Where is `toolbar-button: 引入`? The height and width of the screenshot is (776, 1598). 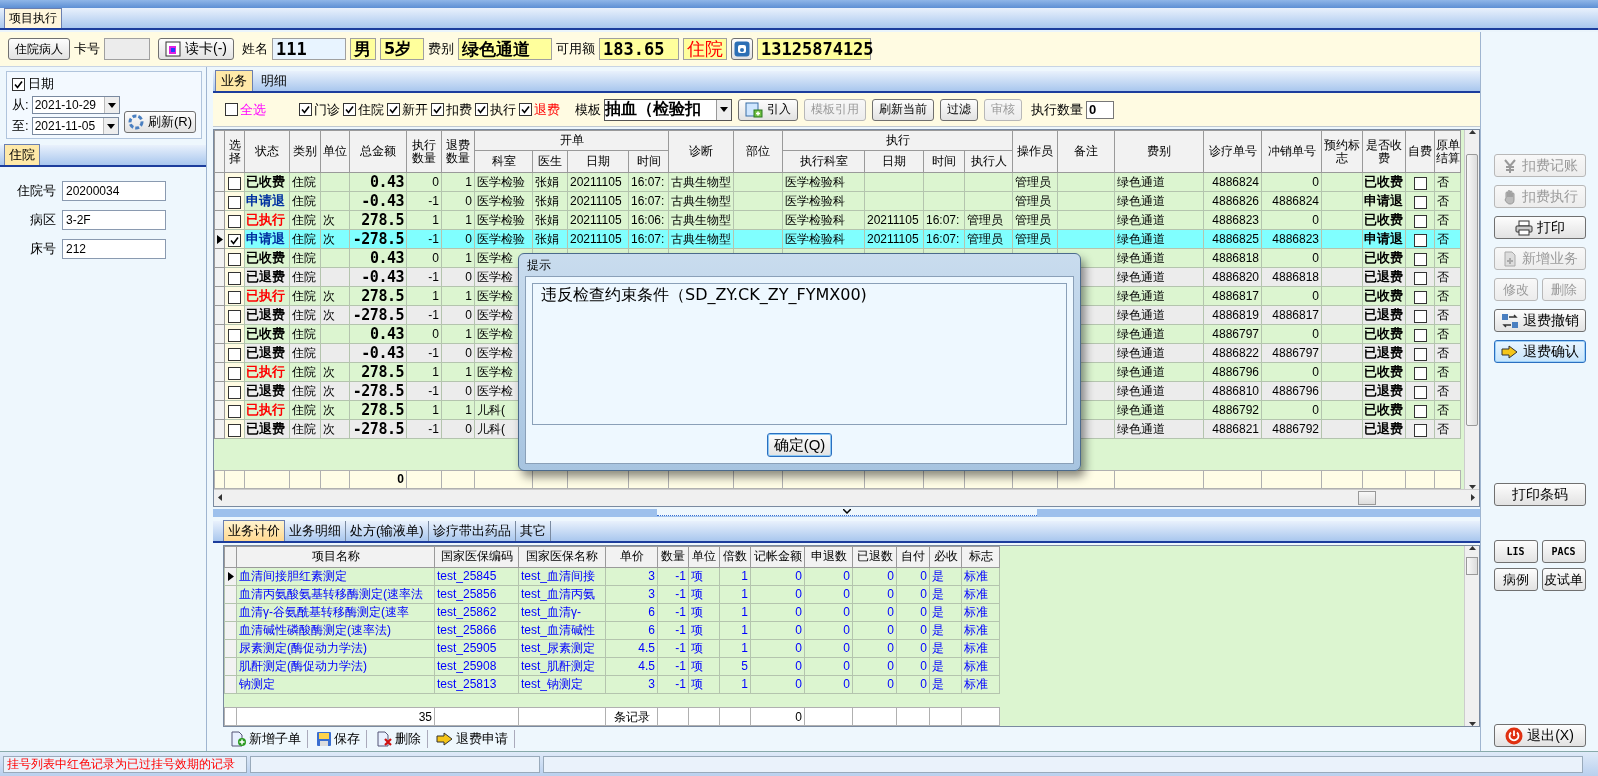
toolbar-button: 引入 is located at coordinates (768, 109).